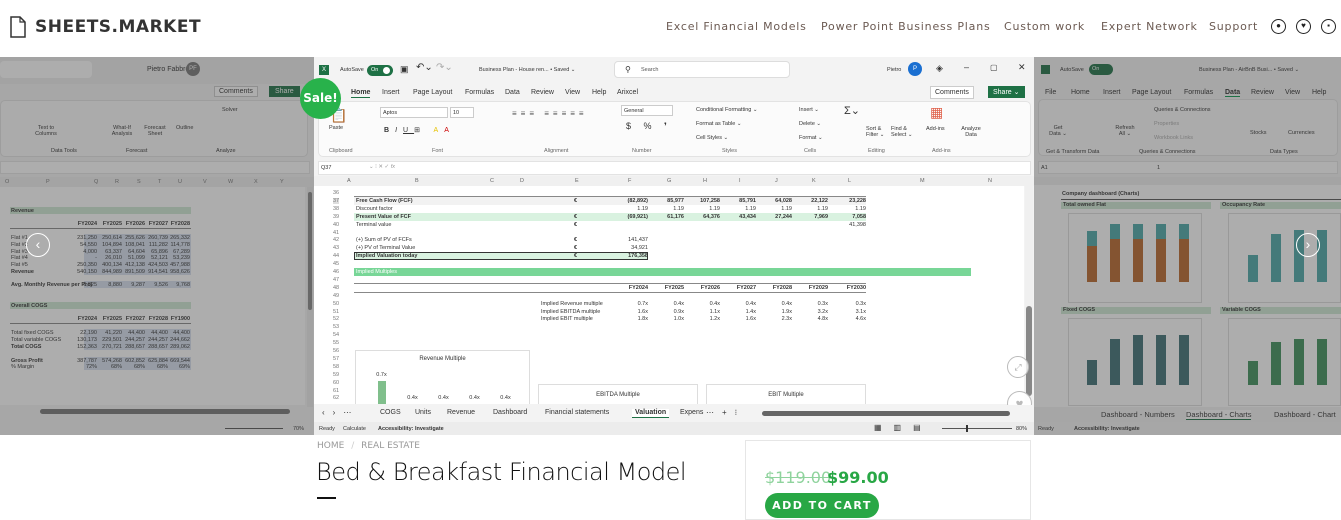 This screenshot has width=1341, height=520. What do you see at coordinates (846, 201) in the screenshot?
I see `cell-value: 23,228` at bounding box center [846, 201].